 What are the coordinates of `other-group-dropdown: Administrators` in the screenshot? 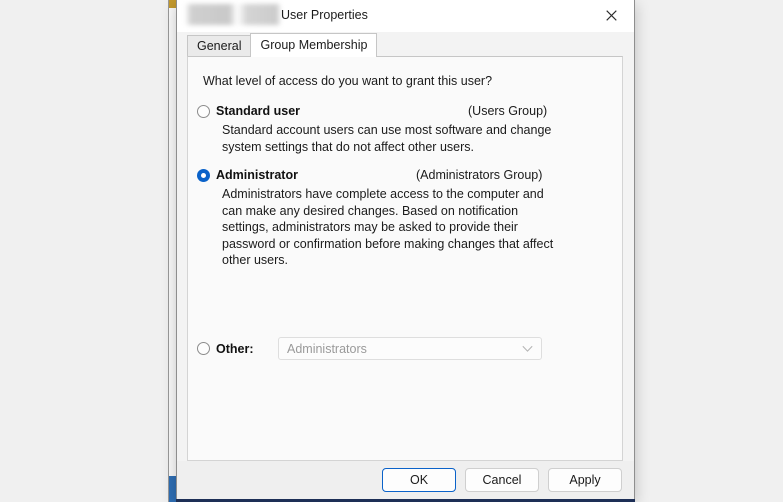 It's located at (410, 348).